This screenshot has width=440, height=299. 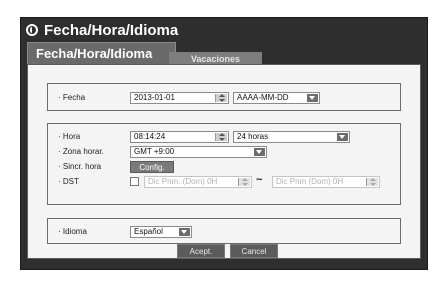 What do you see at coordinates (254, 251) in the screenshot?
I see `cancel-button: Cancel` at bounding box center [254, 251].